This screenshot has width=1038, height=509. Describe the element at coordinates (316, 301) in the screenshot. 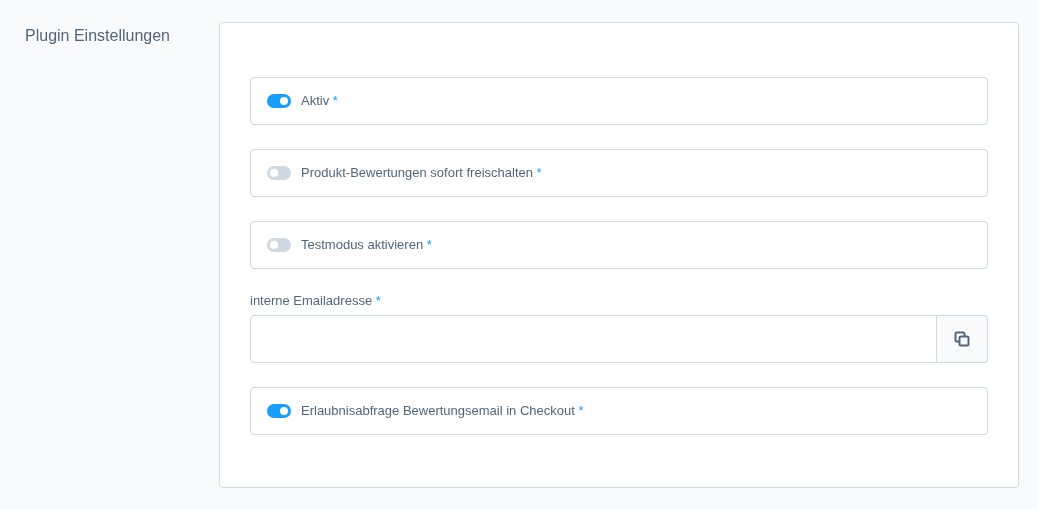

I see `field-label: interne Emailadresse *` at that location.